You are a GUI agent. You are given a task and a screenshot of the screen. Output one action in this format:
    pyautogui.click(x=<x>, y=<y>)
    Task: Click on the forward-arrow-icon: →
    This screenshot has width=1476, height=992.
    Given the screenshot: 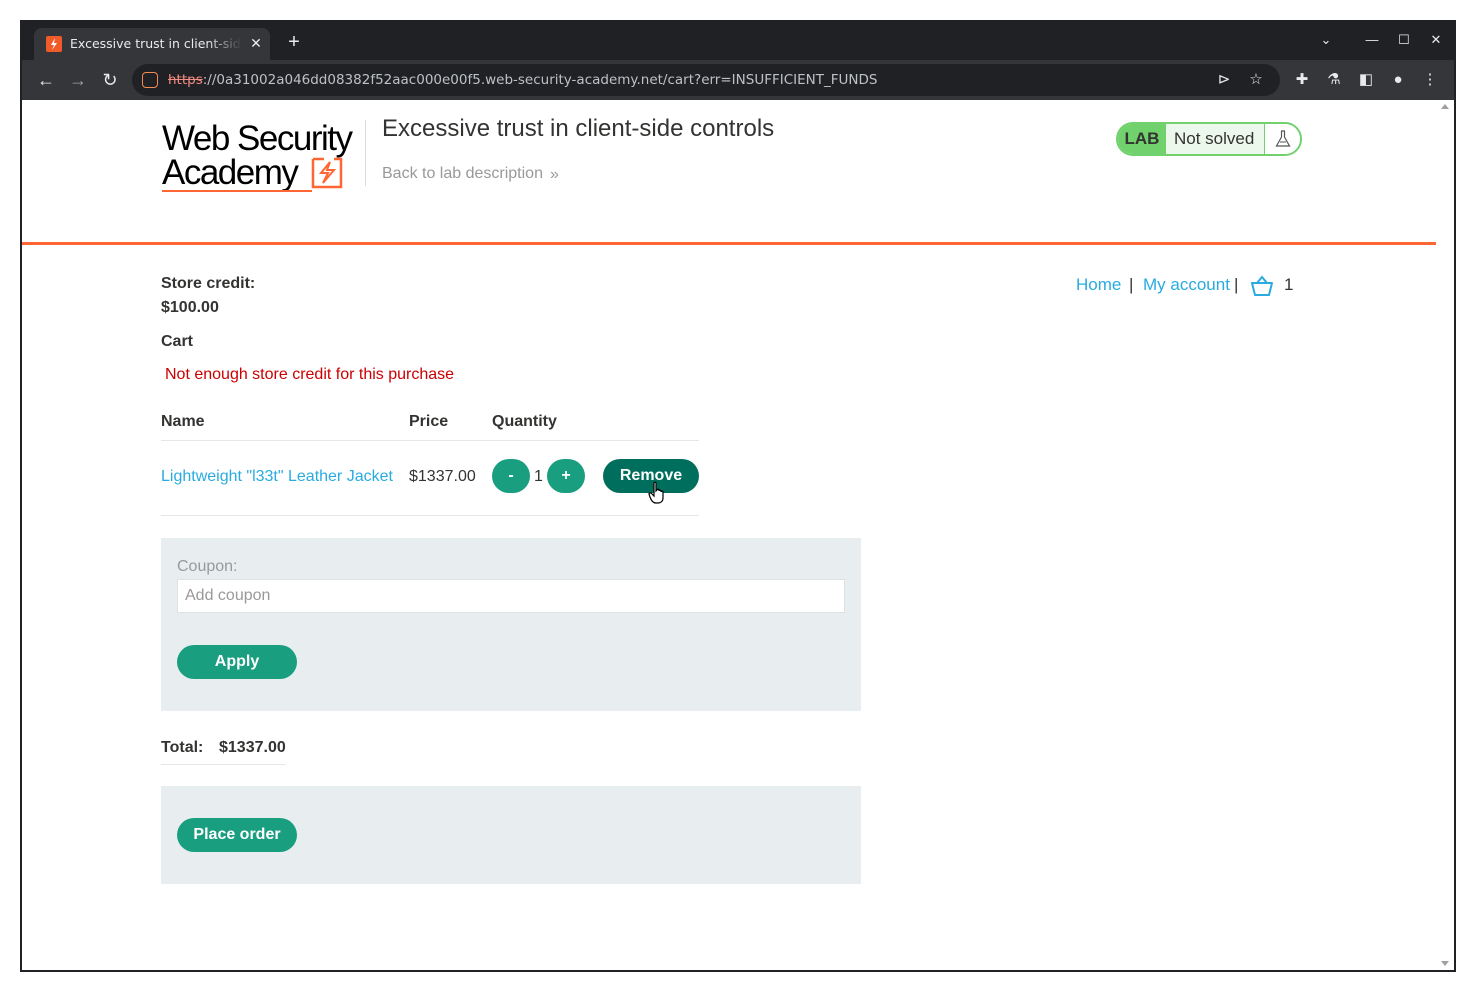 What is the action you would take?
    pyautogui.click(x=78, y=80)
    